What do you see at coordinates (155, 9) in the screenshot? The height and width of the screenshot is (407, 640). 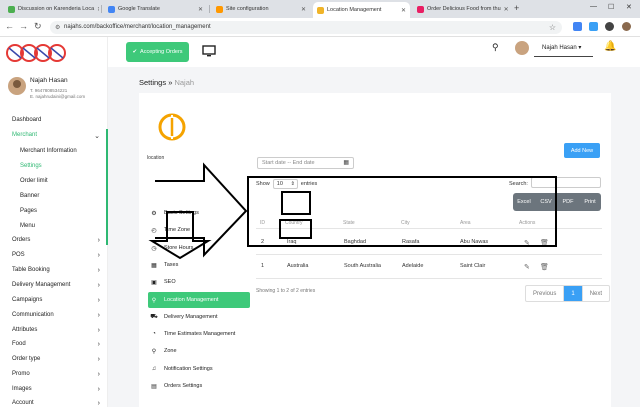 I see `browser-tab: Google Translate ✕` at bounding box center [155, 9].